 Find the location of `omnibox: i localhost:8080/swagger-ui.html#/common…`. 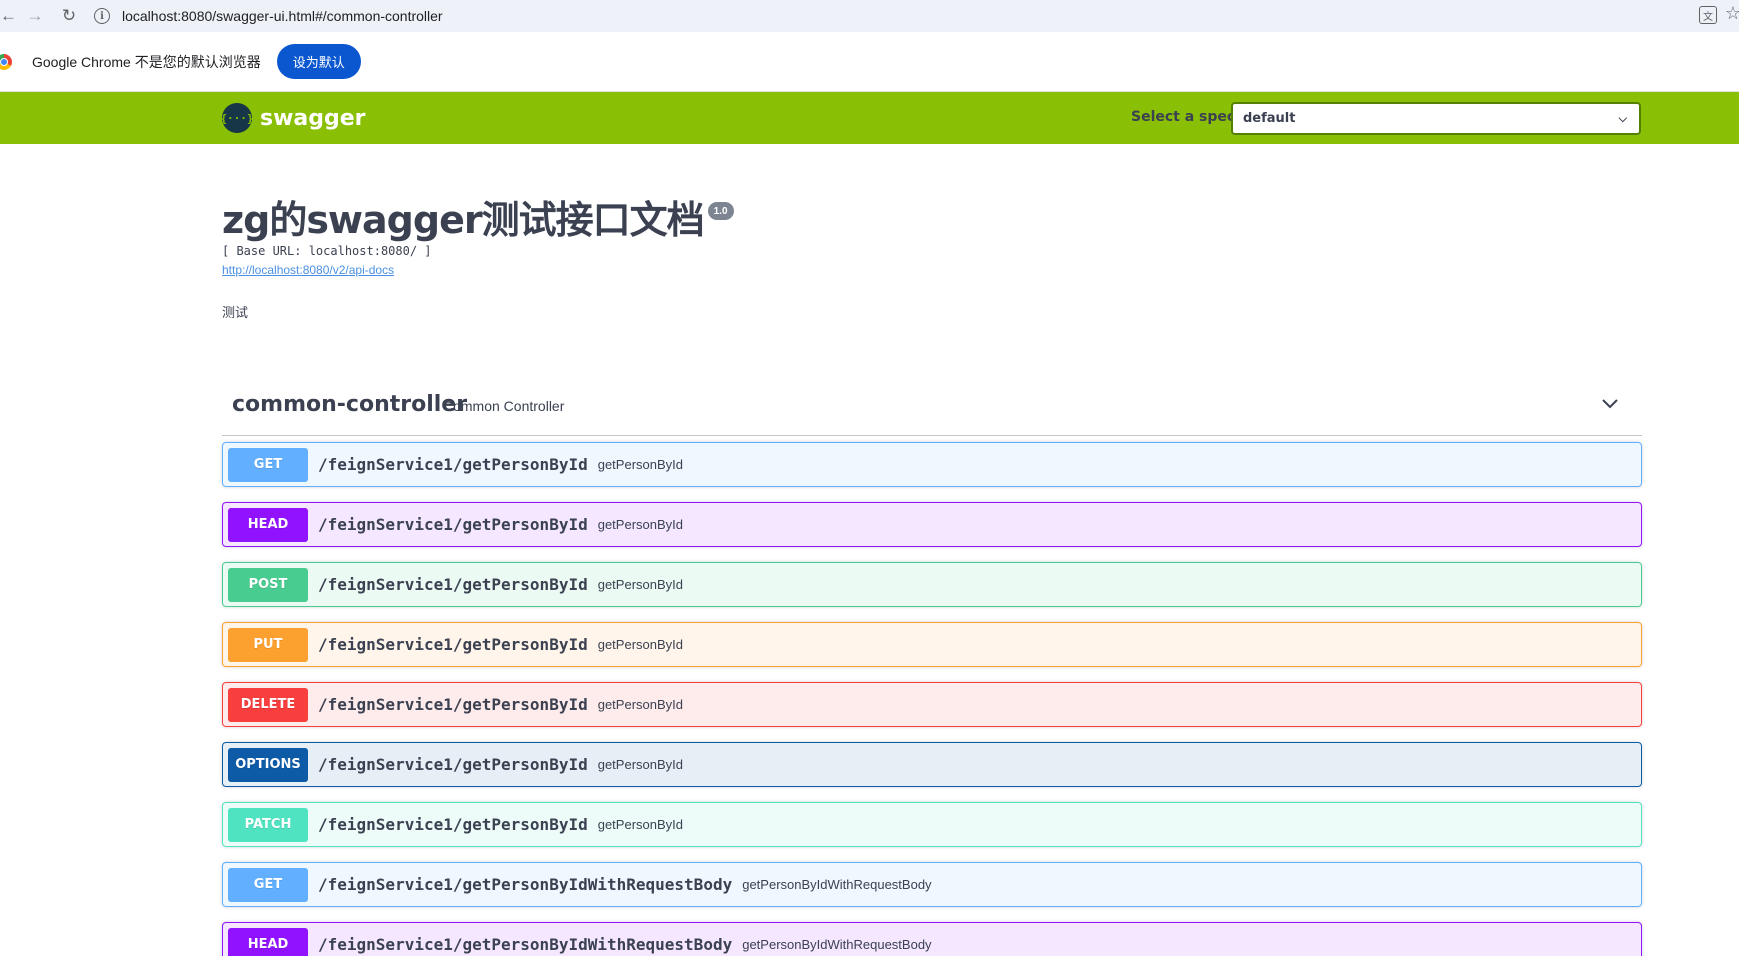

omnibox: i localhost:8080/swagger-ui.html#/common… is located at coordinates (916, 16).